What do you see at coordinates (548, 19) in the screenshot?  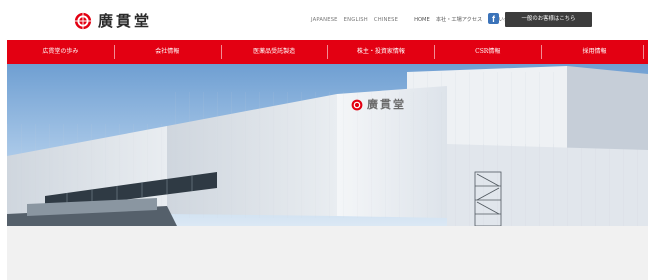 I see `consumer-button: 一般のお客様はこちら` at bounding box center [548, 19].